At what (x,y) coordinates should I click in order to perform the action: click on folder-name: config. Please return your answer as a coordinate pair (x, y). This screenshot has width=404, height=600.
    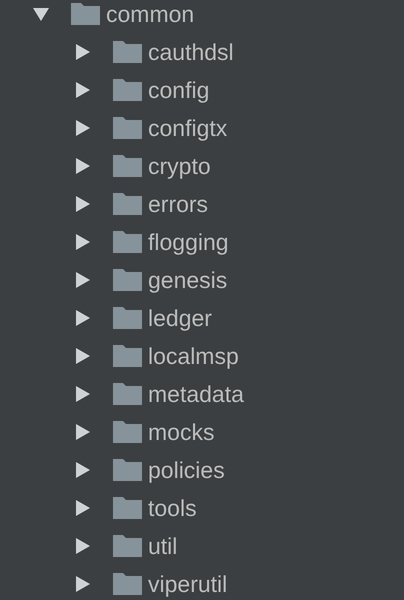
    Looking at the image, I should click on (179, 90).